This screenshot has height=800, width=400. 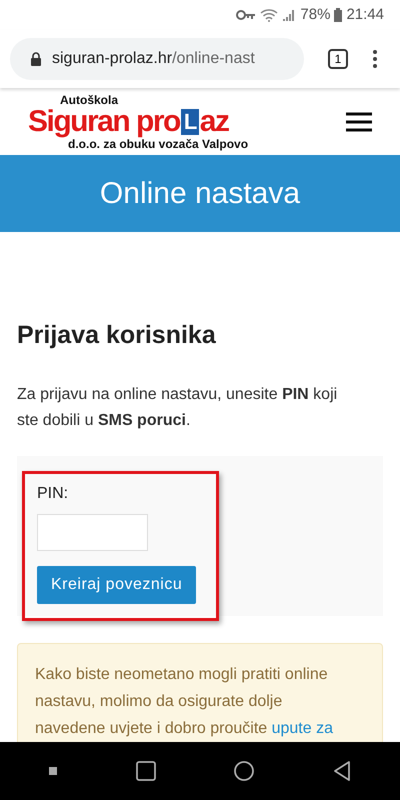 I want to click on recent-apps-icon, so click(x=146, y=771).